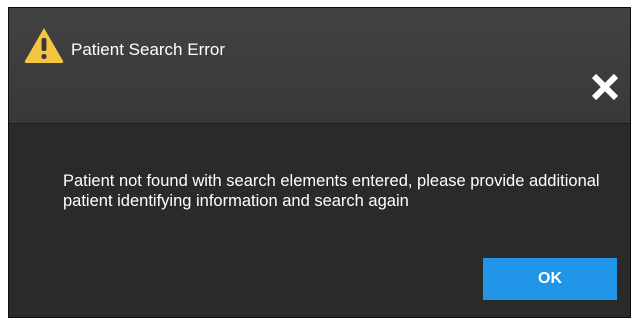 The height and width of the screenshot is (322, 634). What do you see at coordinates (605, 87) in the screenshot?
I see `close-icon` at bounding box center [605, 87].